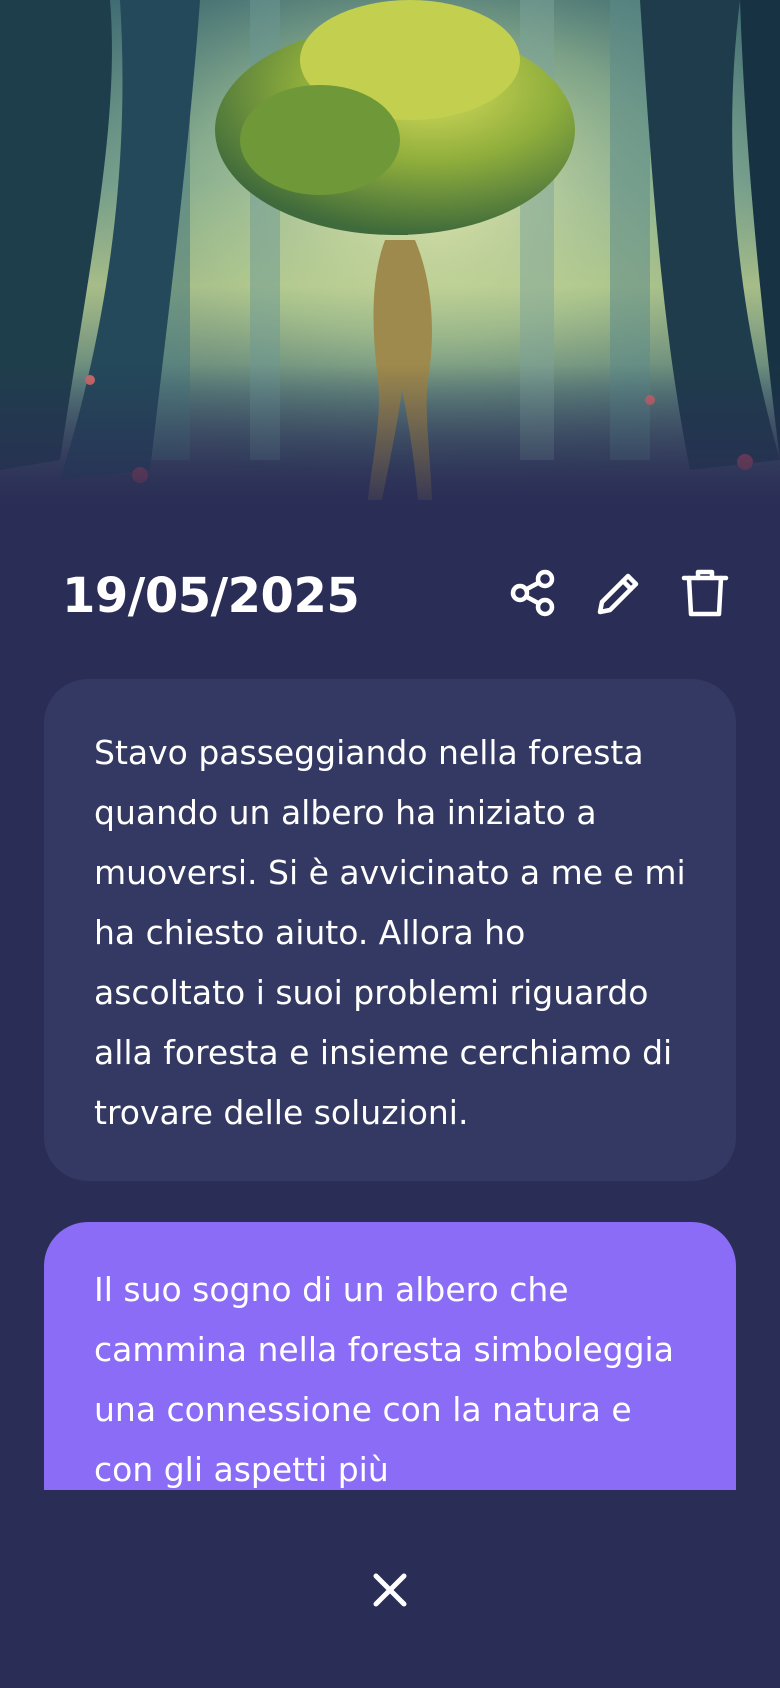  I want to click on delete-button, so click(705, 593).